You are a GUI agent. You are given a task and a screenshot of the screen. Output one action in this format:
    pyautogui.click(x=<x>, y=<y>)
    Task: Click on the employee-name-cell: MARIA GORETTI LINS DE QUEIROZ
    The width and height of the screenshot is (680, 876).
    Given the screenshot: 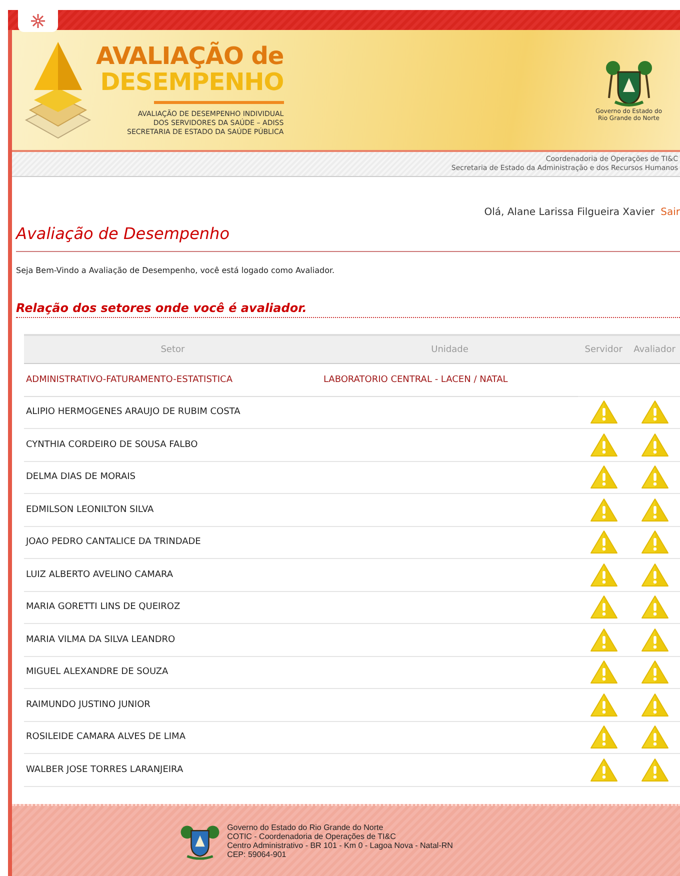 What is the action you would take?
    pyautogui.click(x=301, y=607)
    